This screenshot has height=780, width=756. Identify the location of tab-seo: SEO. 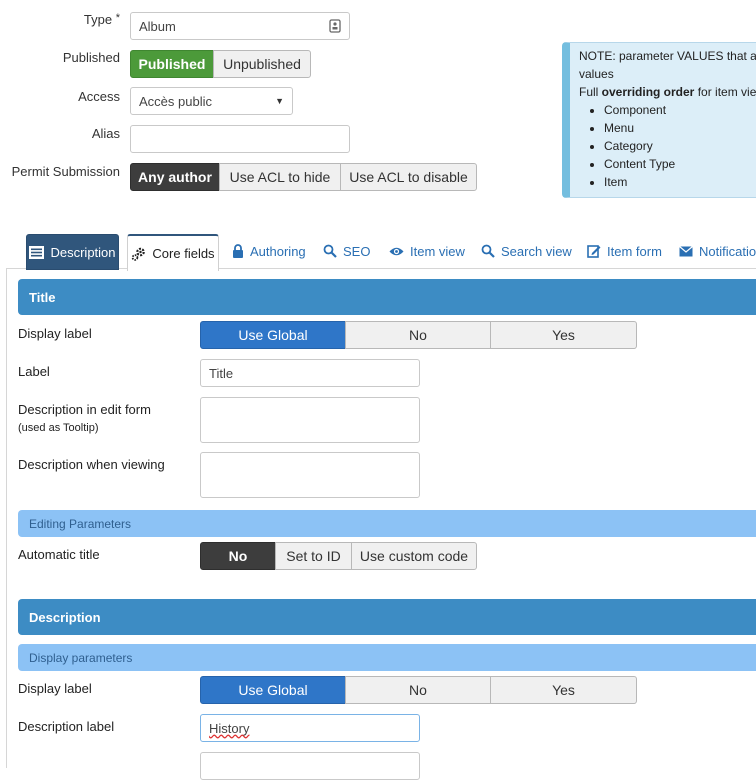
(346, 251).